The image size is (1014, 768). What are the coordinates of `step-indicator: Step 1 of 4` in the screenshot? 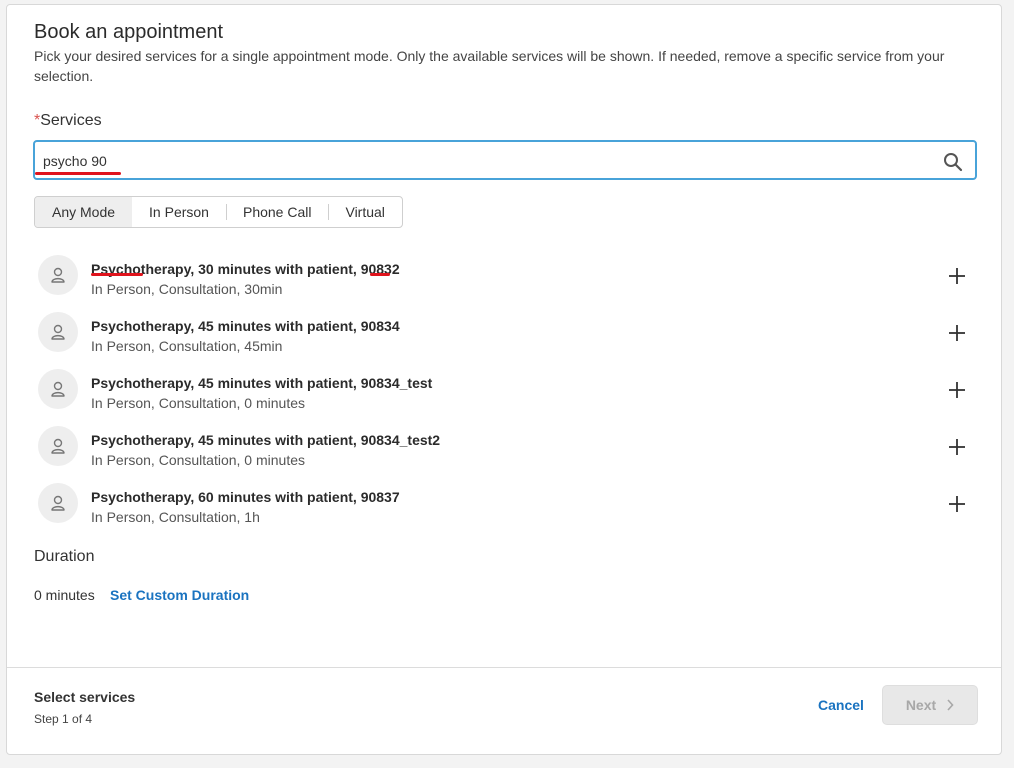 It's located at (63, 719).